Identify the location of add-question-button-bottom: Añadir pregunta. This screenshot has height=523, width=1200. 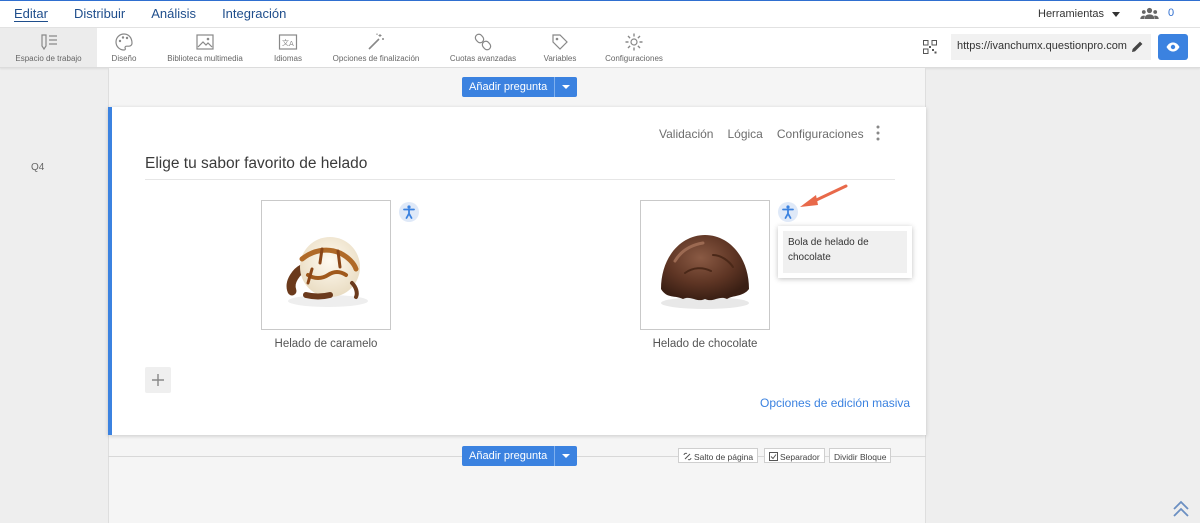
(520, 456).